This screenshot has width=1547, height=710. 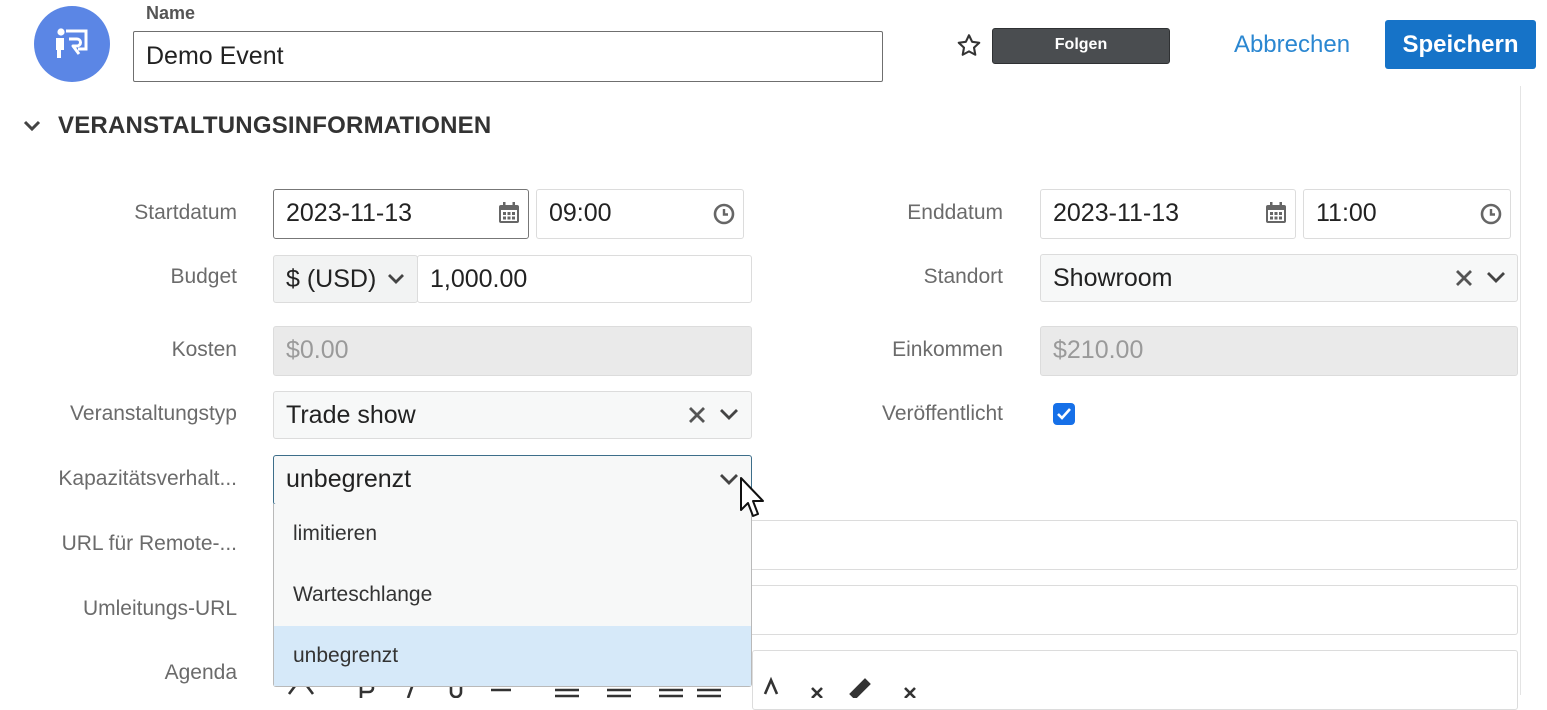 What do you see at coordinates (1129, 610) in the screenshot?
I see `redirect-url-input` at bounding box center [1129, 610].